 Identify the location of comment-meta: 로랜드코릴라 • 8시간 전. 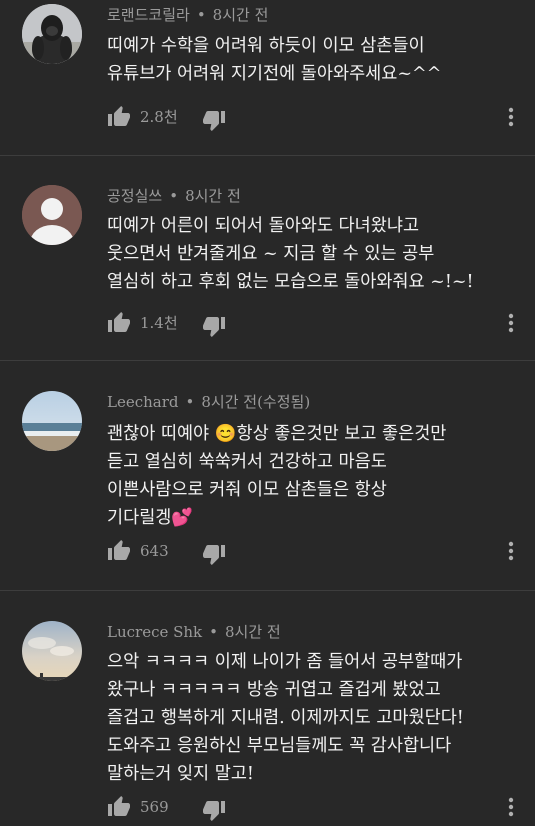
(187, 15).